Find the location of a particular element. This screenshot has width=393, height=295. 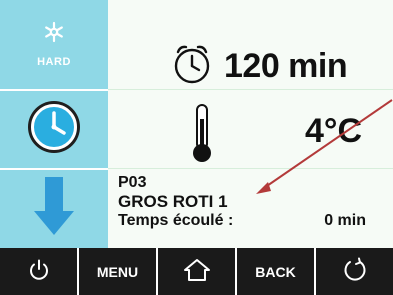

temperature-value: 4°C is located at coordinates (333, 131).